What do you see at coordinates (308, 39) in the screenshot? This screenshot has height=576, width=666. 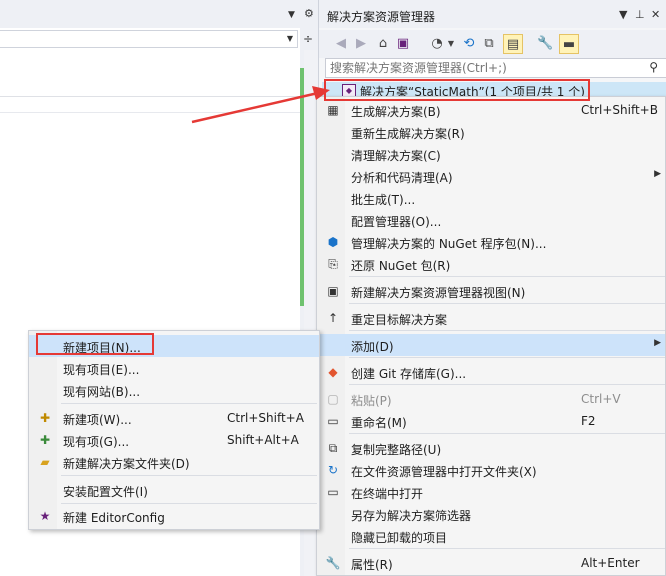 I see `split-editor-icon: ÷` at bounding box center [308, 39].